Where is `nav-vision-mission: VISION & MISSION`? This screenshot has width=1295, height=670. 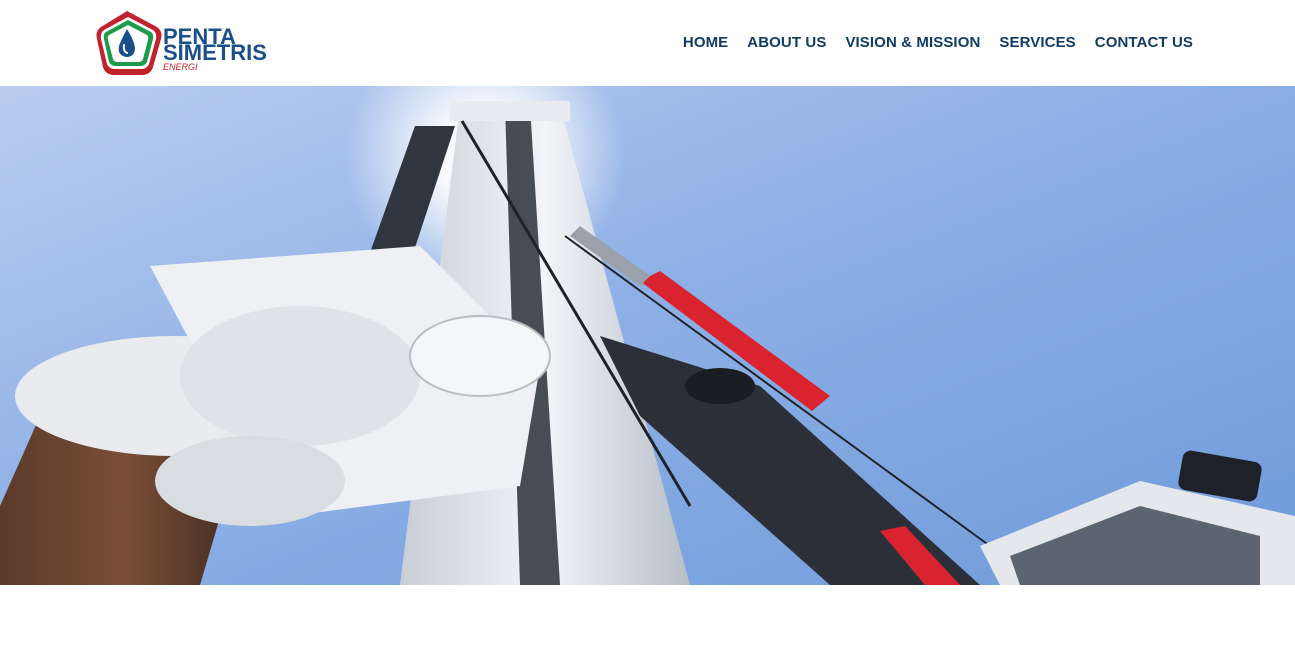 nav-vision-mission: VISION & MISSION is located at coordinates (912, 43).